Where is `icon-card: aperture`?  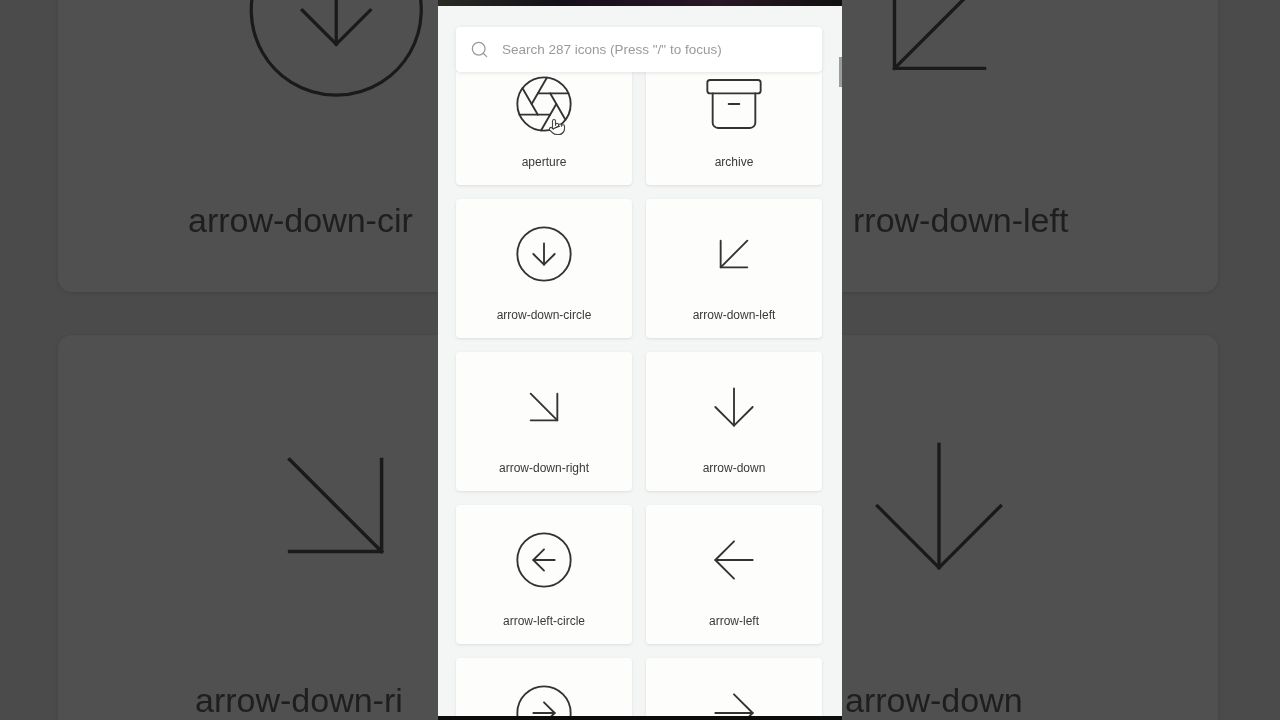
icon-card: aperture is located at coordinates (544, 128).